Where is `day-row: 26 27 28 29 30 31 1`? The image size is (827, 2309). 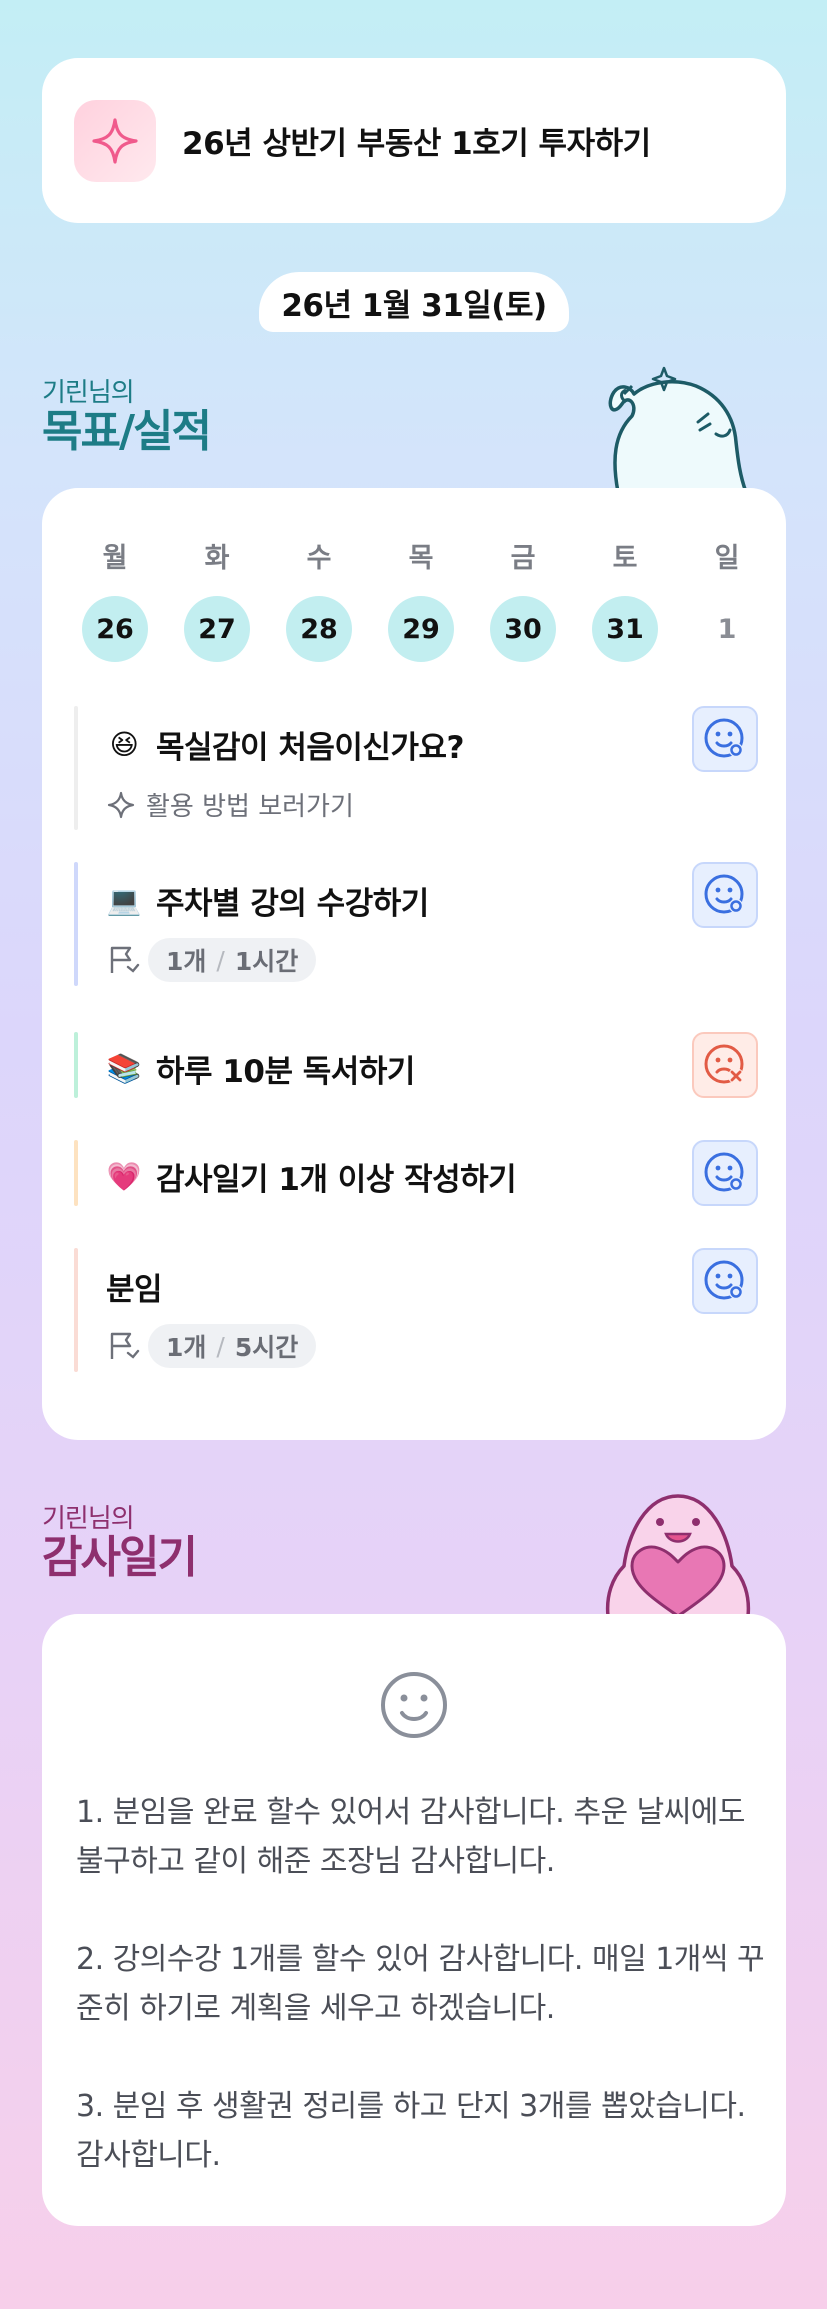 day-row: 26 27 28 29 30 31 1 is located at coordinates (421, 629).